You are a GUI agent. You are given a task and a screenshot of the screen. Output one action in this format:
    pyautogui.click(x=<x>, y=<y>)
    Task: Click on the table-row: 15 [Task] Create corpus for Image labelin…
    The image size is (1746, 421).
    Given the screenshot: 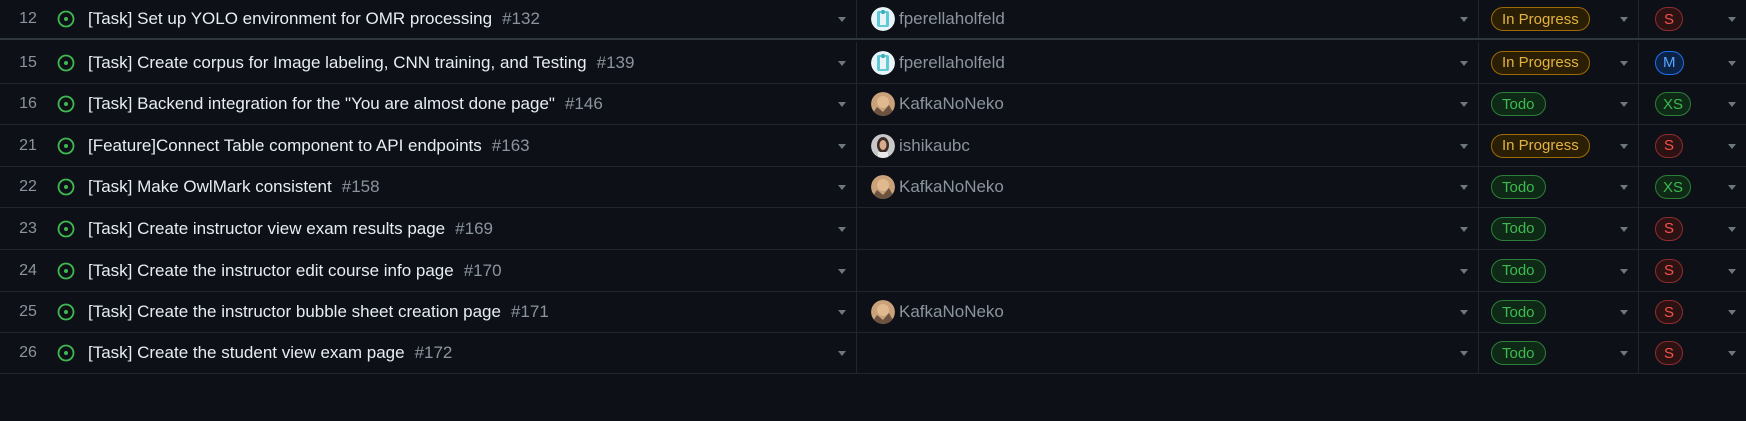 What is the action you would take?
    pyautogui.click(x=873, y=63)
    